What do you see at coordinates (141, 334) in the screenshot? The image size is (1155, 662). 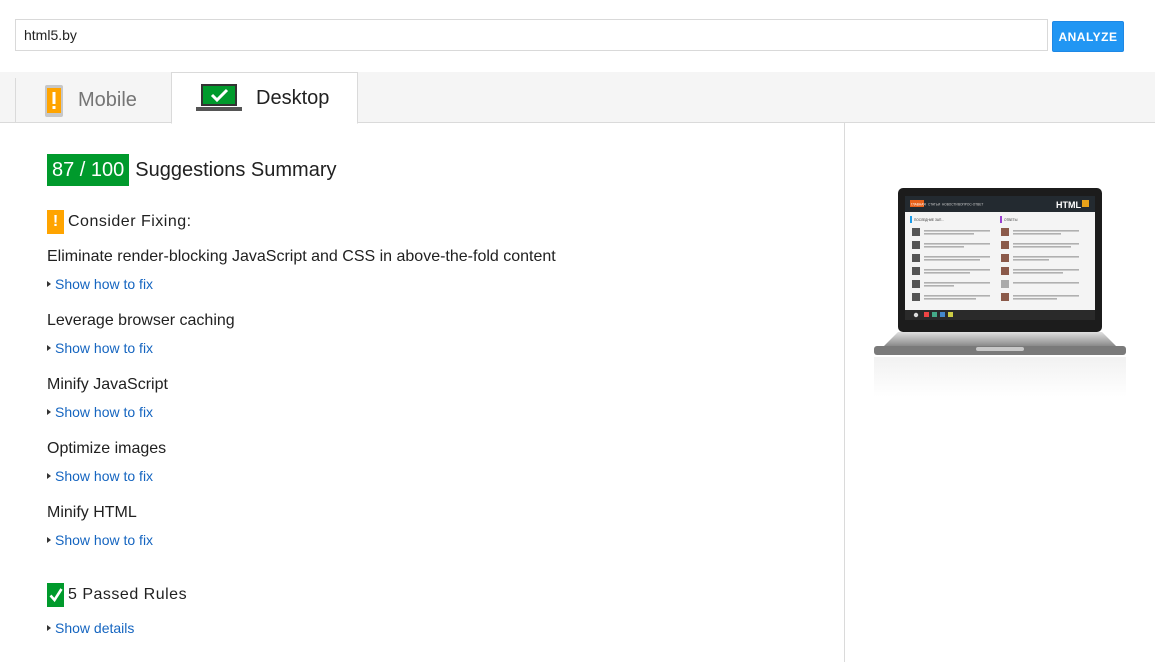 I see `rule-item: Leverage browser caching Show how to fix` at bounding box center [141, 334].